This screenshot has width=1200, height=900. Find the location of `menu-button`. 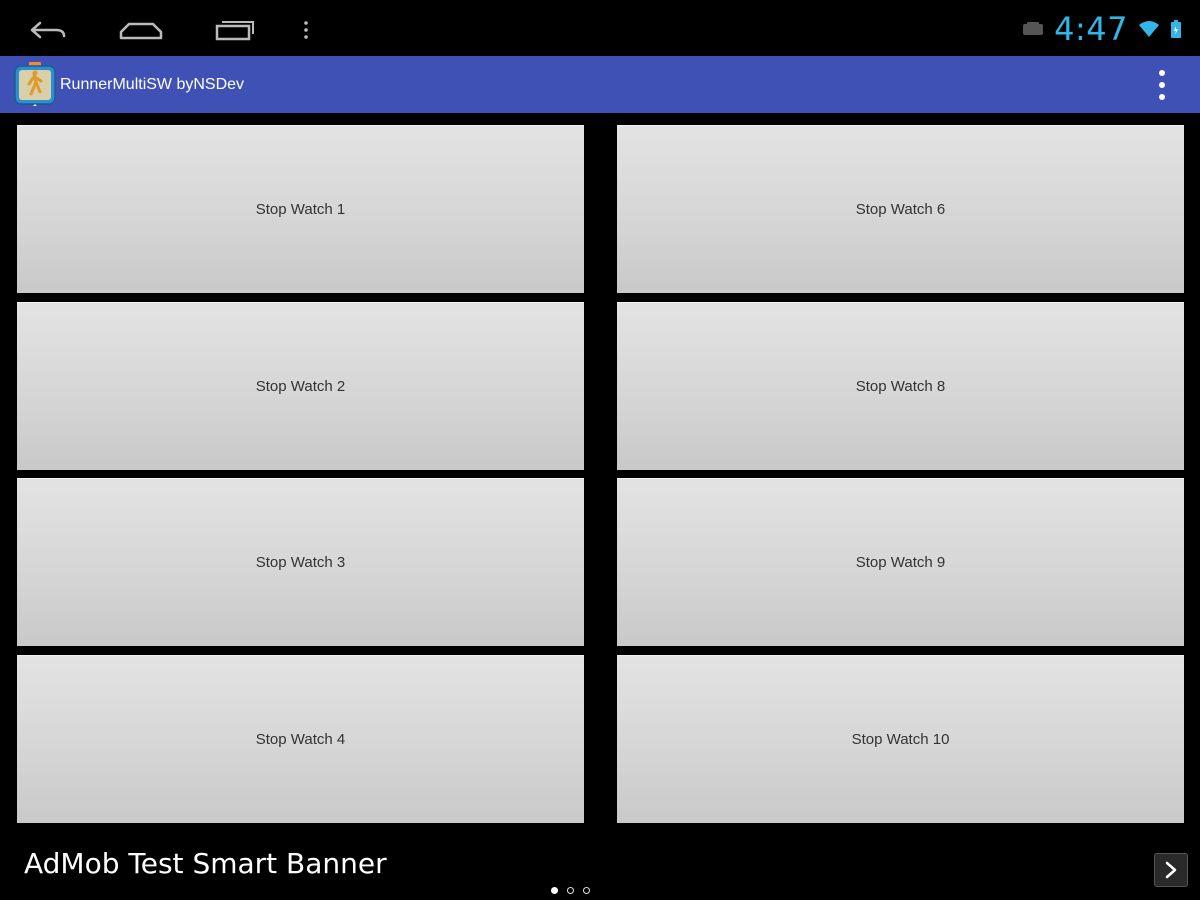

menu-button is located at coordinates (306, 30).